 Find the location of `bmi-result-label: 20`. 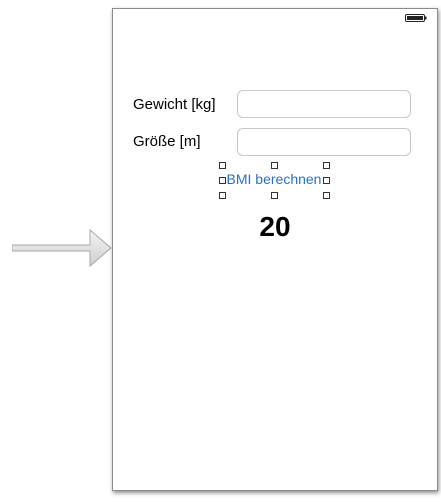

bmi-result-label: 20 is located at coordinates (275, 226).